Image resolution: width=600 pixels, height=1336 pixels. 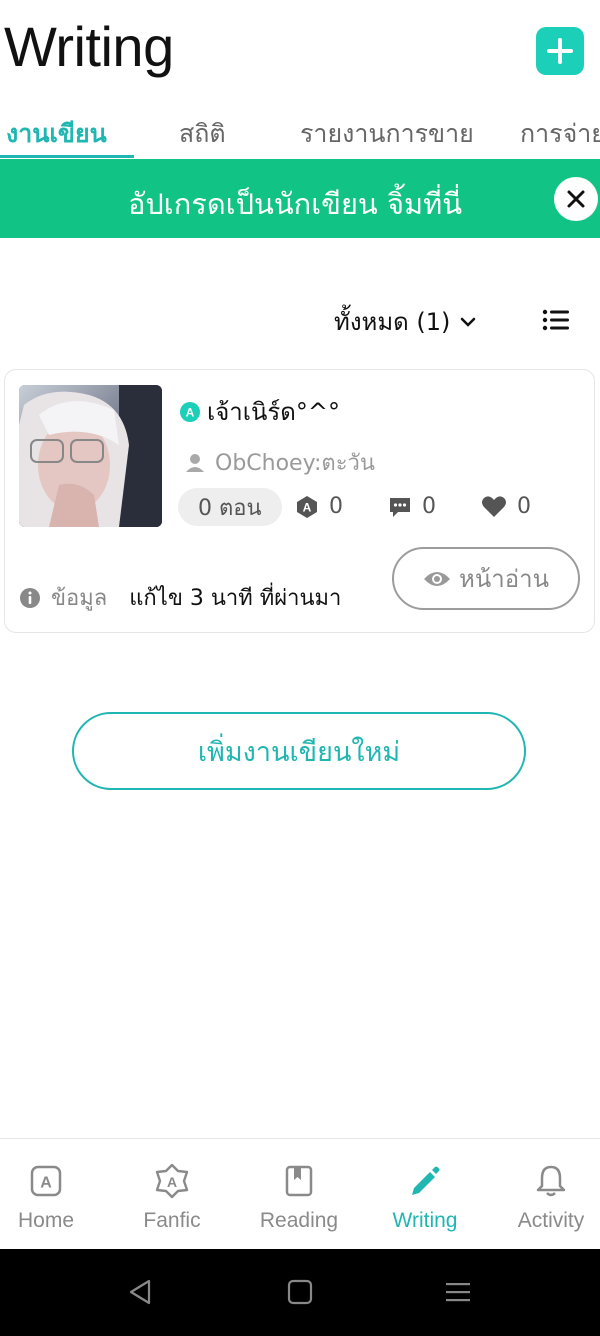 I want to click on bell-icon, so click(x=551, y=1181).